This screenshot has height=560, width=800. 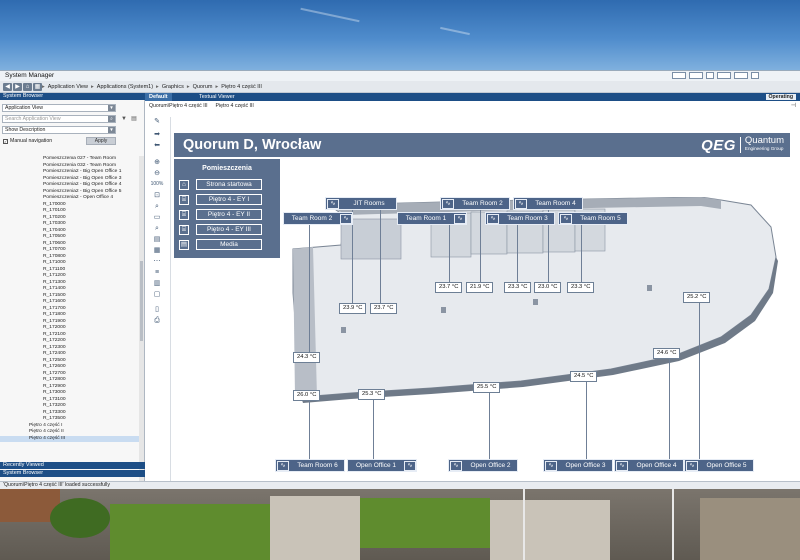 I want to click on breadcrumb-item: Quorum, so click(x=203, y=87).